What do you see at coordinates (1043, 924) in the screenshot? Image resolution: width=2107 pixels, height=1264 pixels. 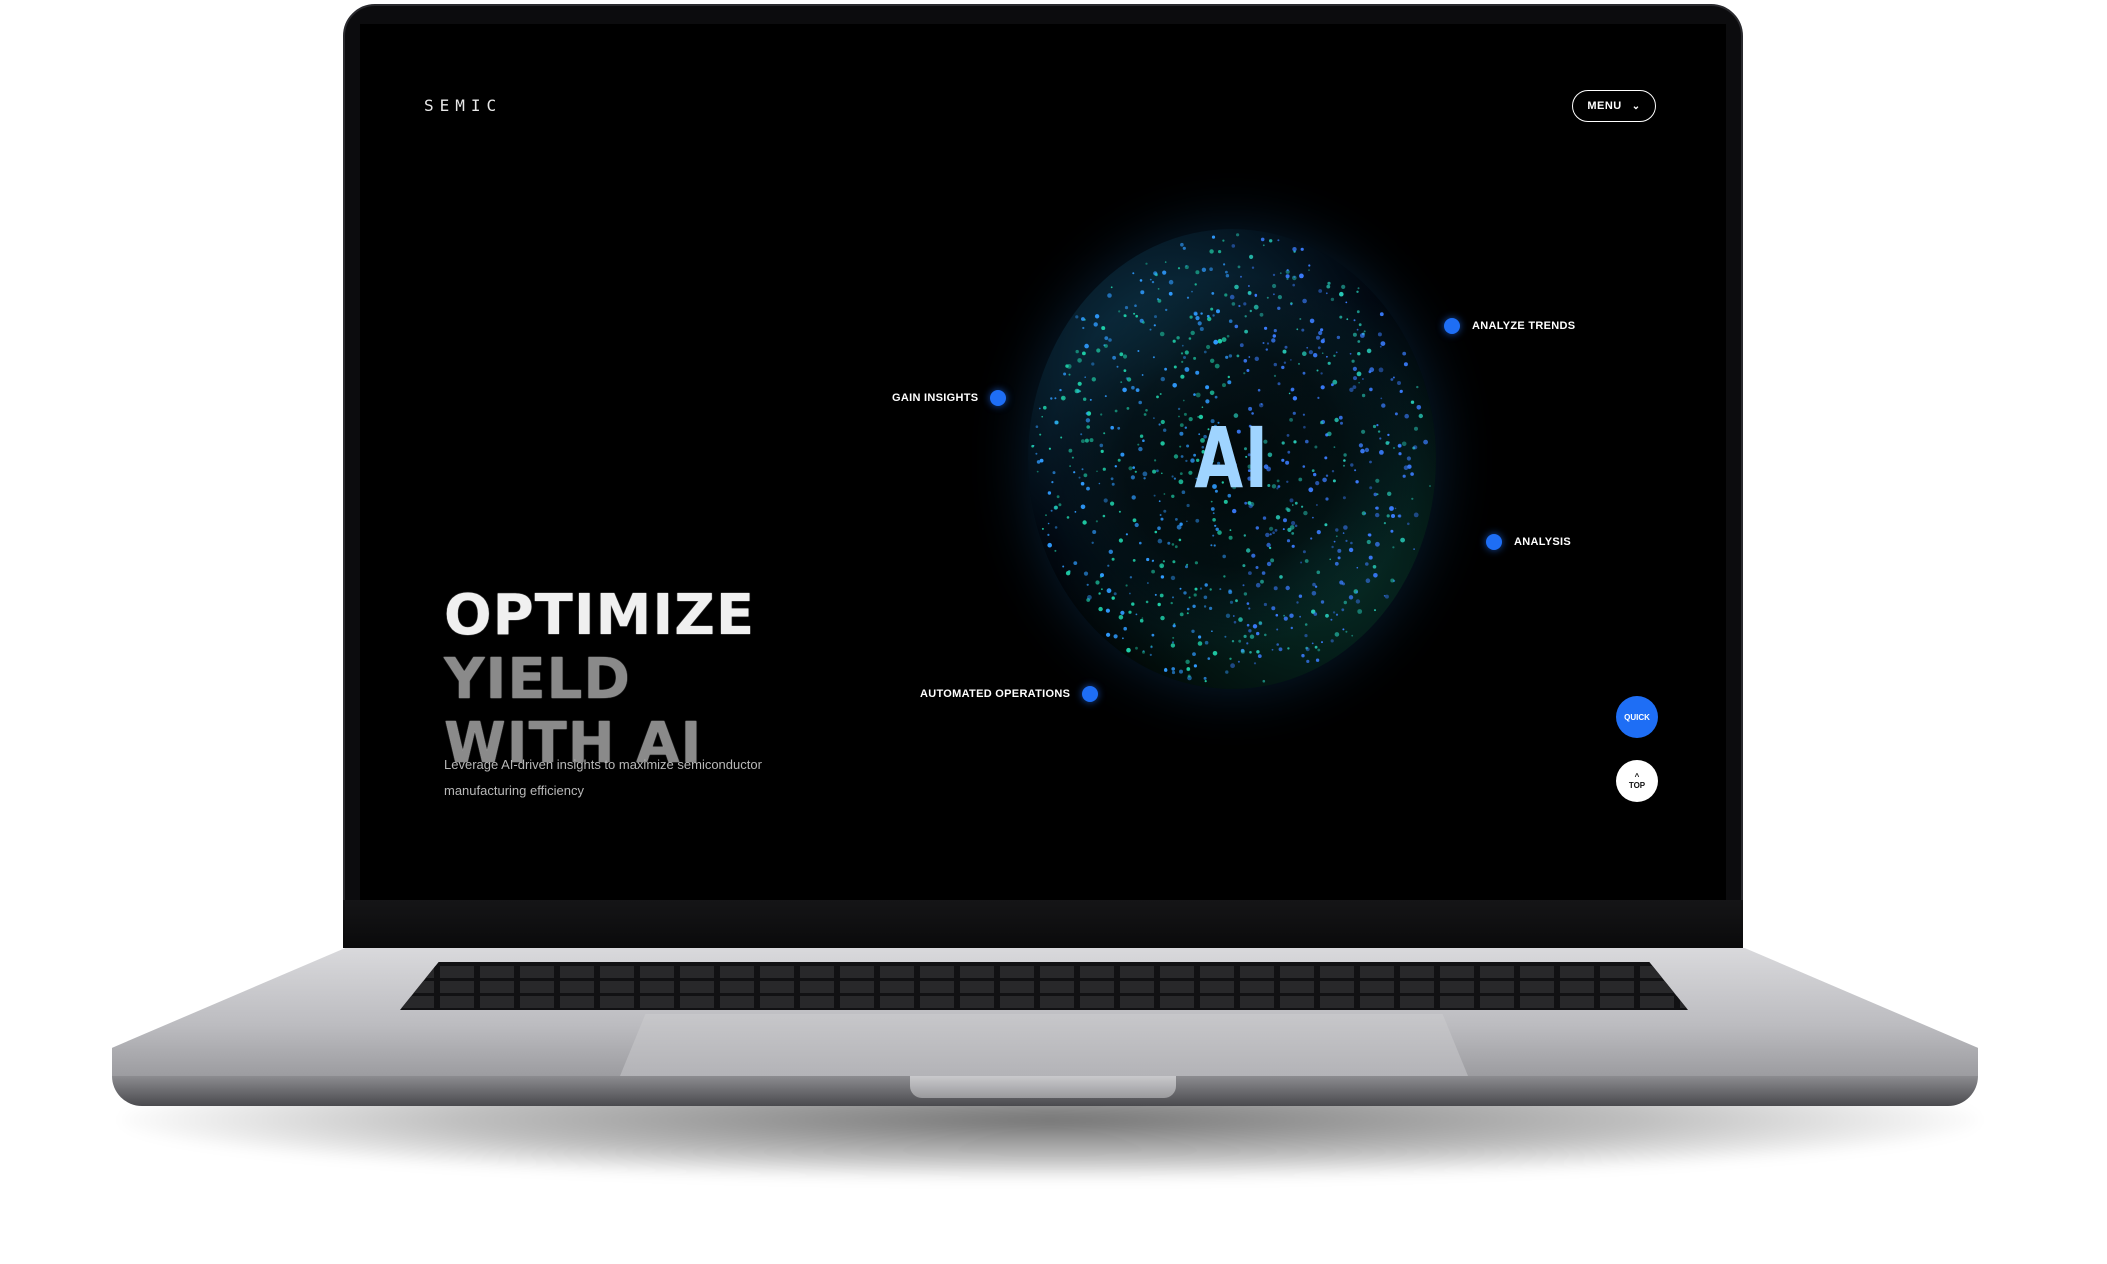 I see `laptop-hinge` at bounding box center [1043, 924].